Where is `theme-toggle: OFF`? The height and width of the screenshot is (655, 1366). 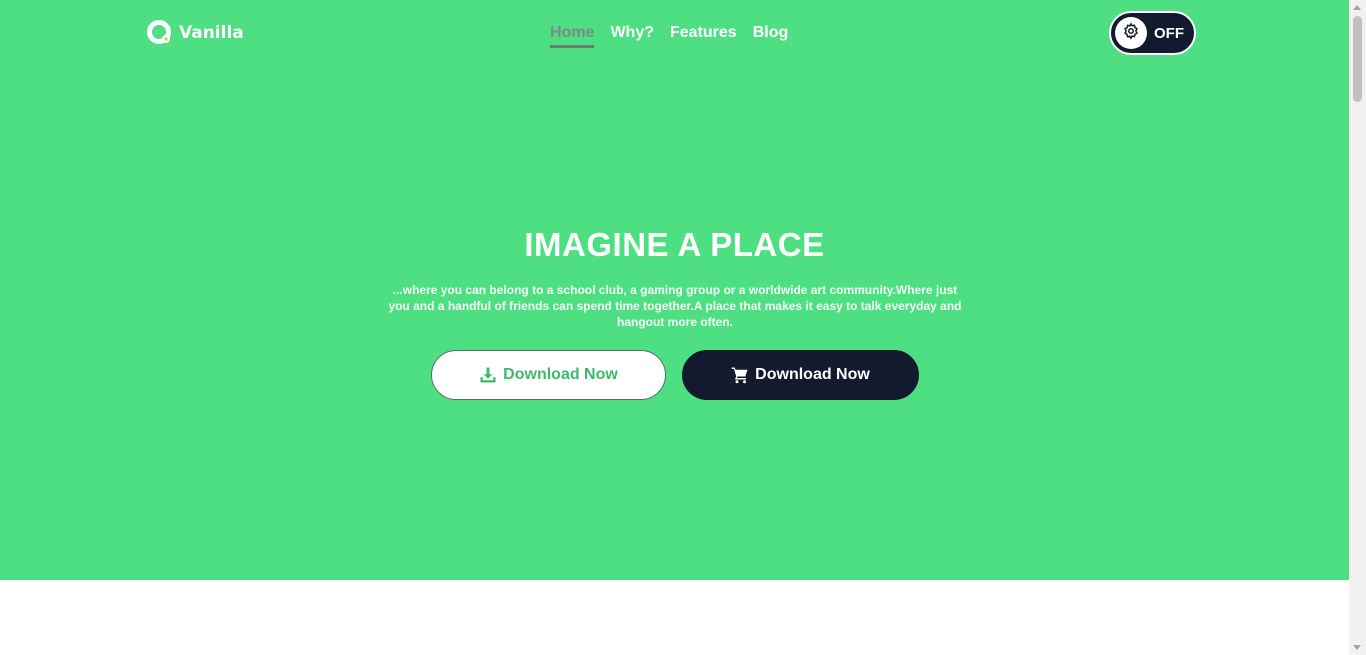 theme-toggle: OFF is located at coordinates (1152, 33).